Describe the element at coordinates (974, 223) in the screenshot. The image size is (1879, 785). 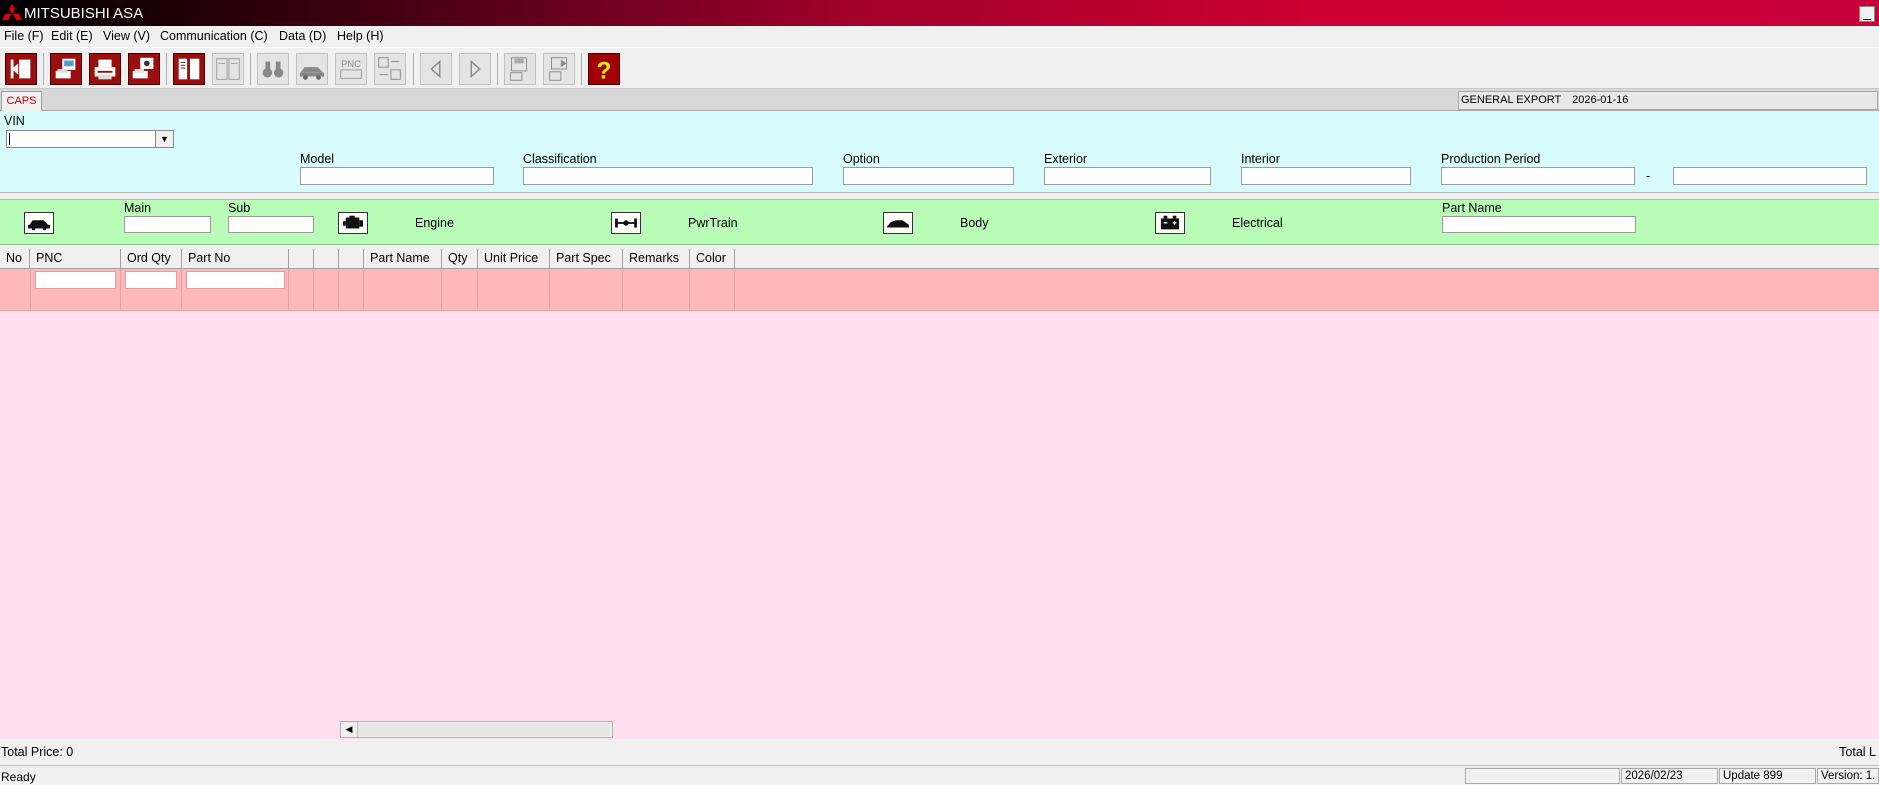
I see `body-label: Body` at that location.